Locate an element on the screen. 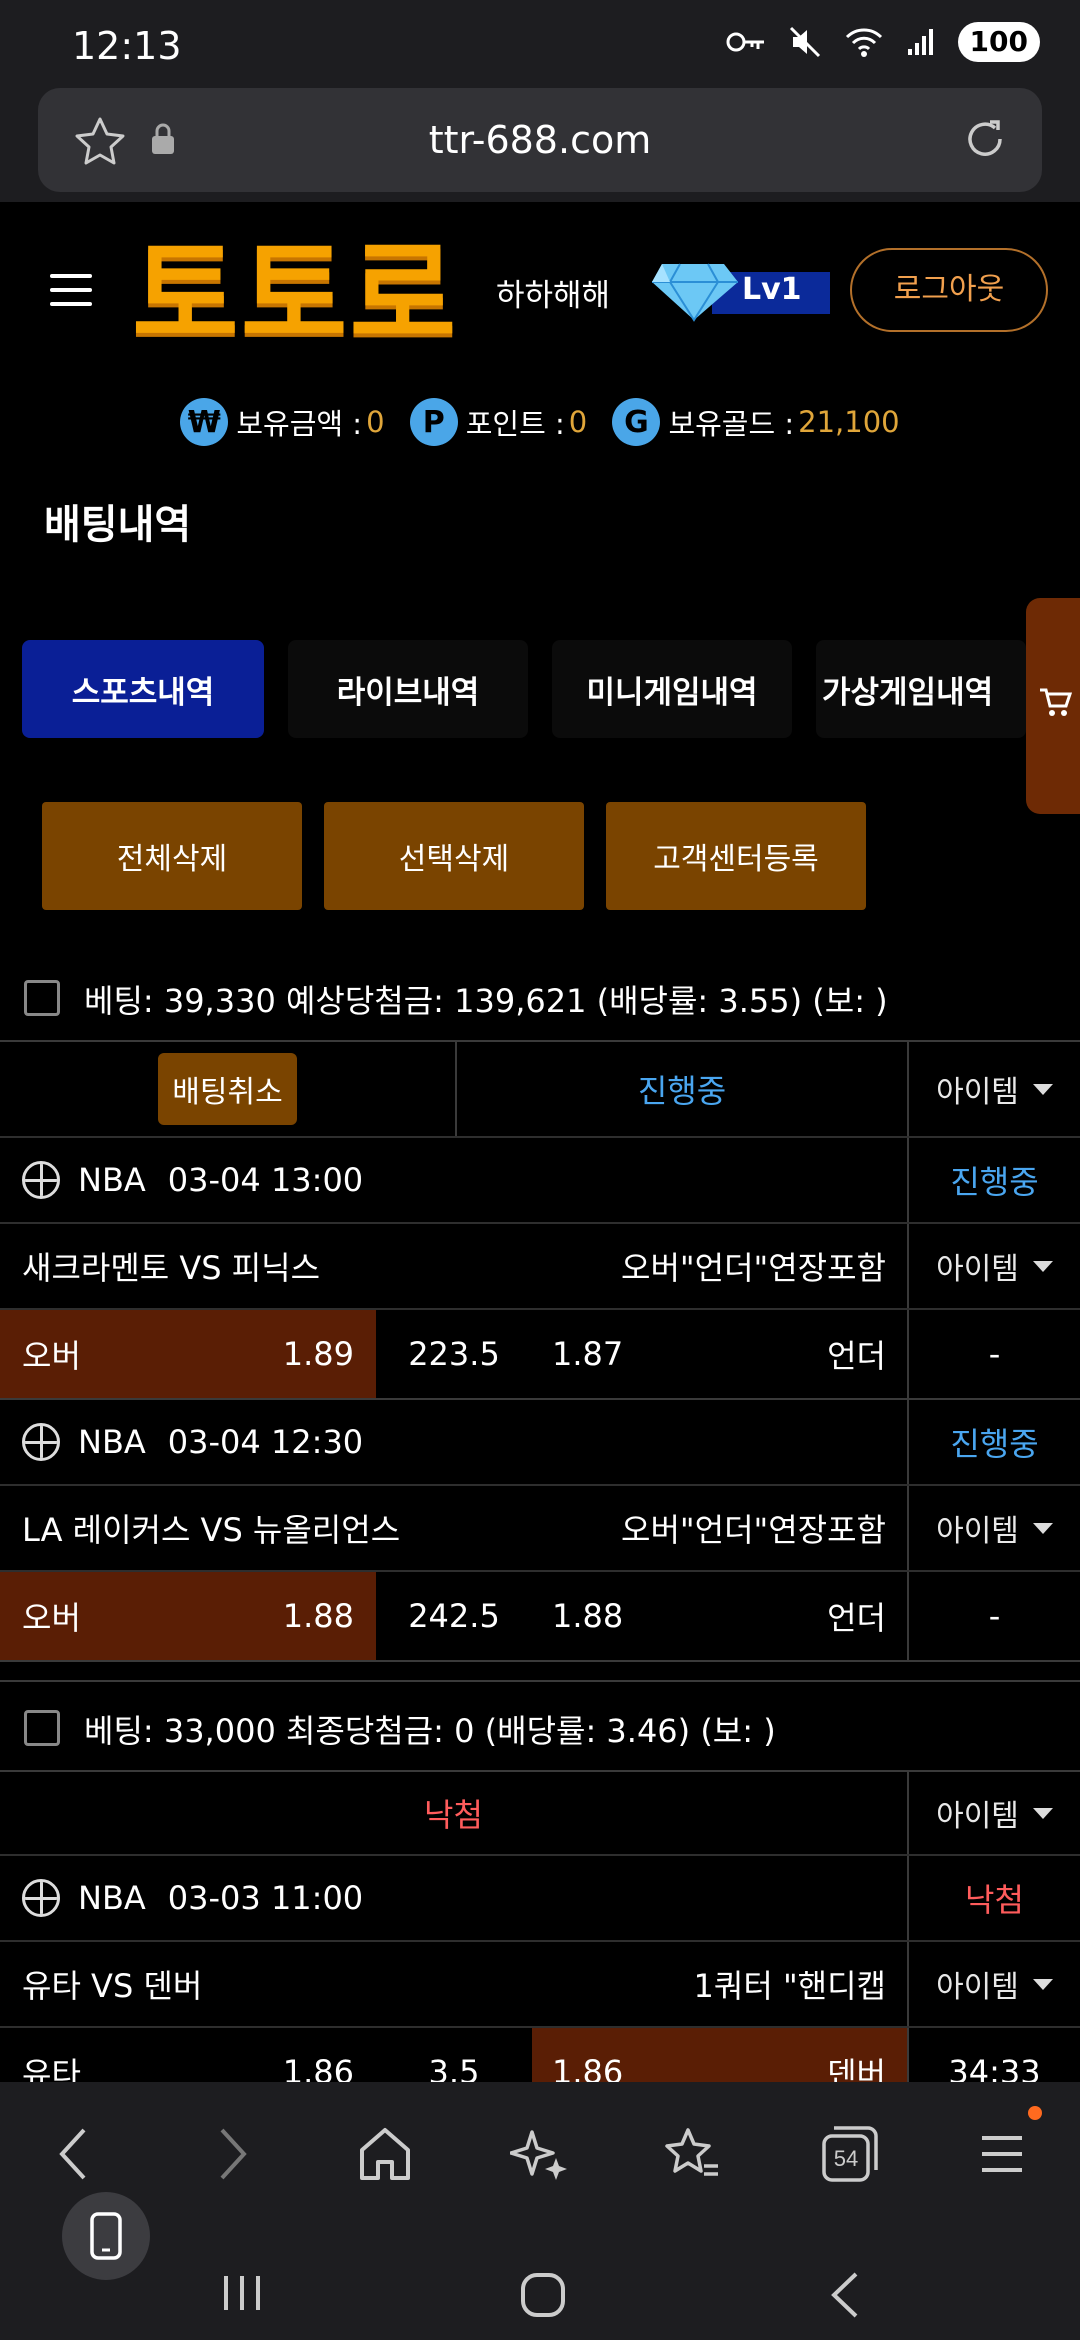  site-logo: 토토로 is located at coordinates (295, 296).